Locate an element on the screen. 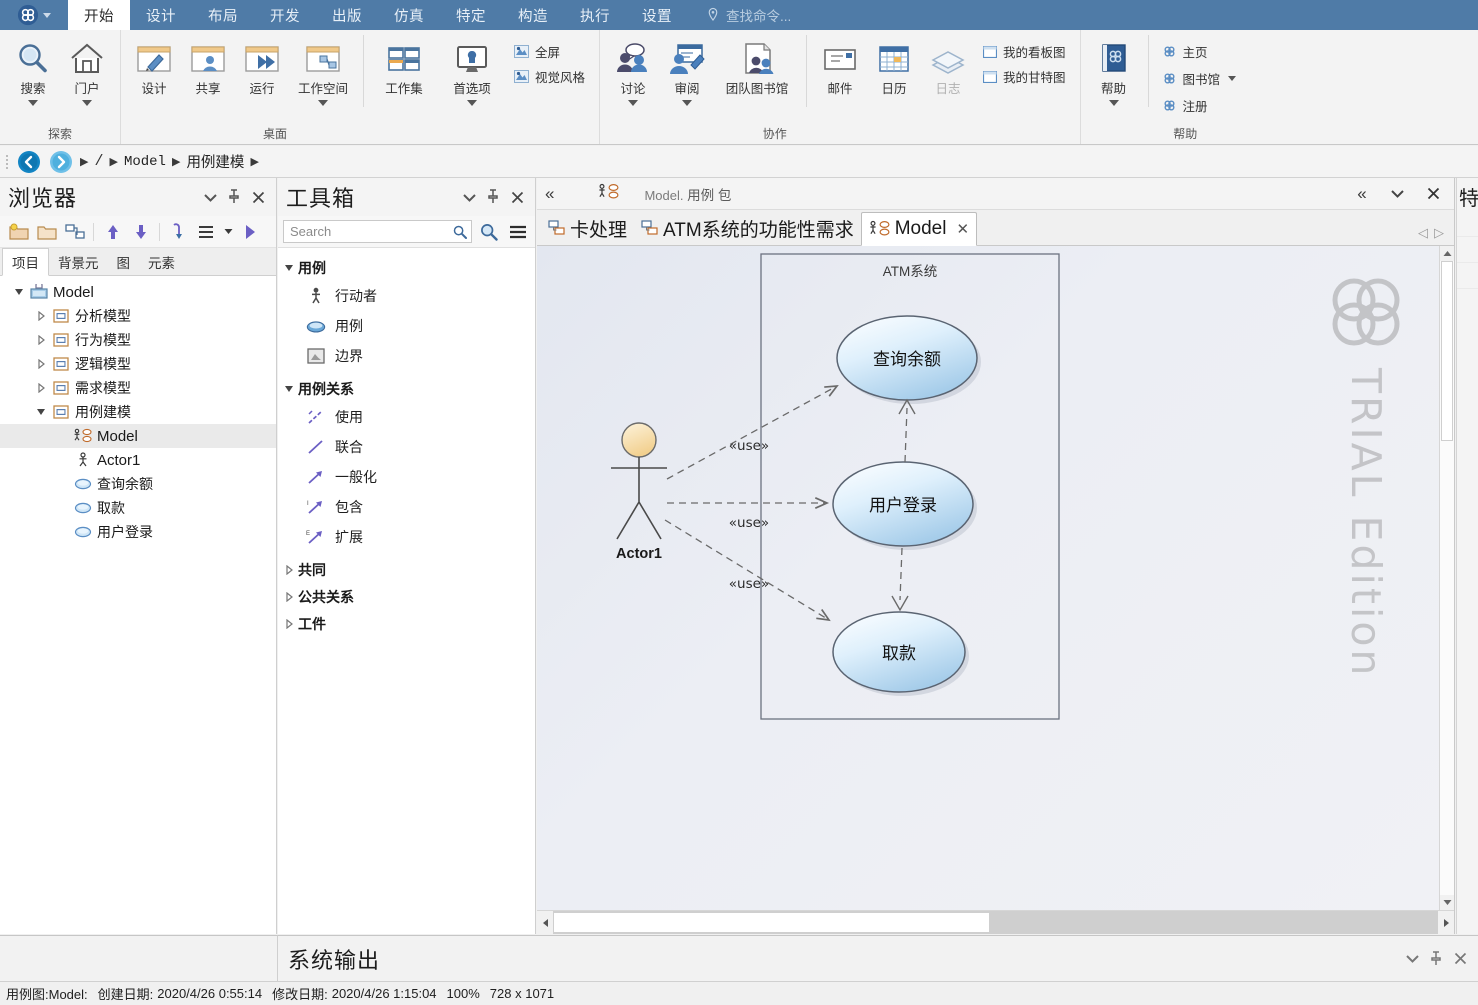 The width and height of the screenshot is (1478, 1005). forward-arrow-icon is located at coordinates (61, 162).